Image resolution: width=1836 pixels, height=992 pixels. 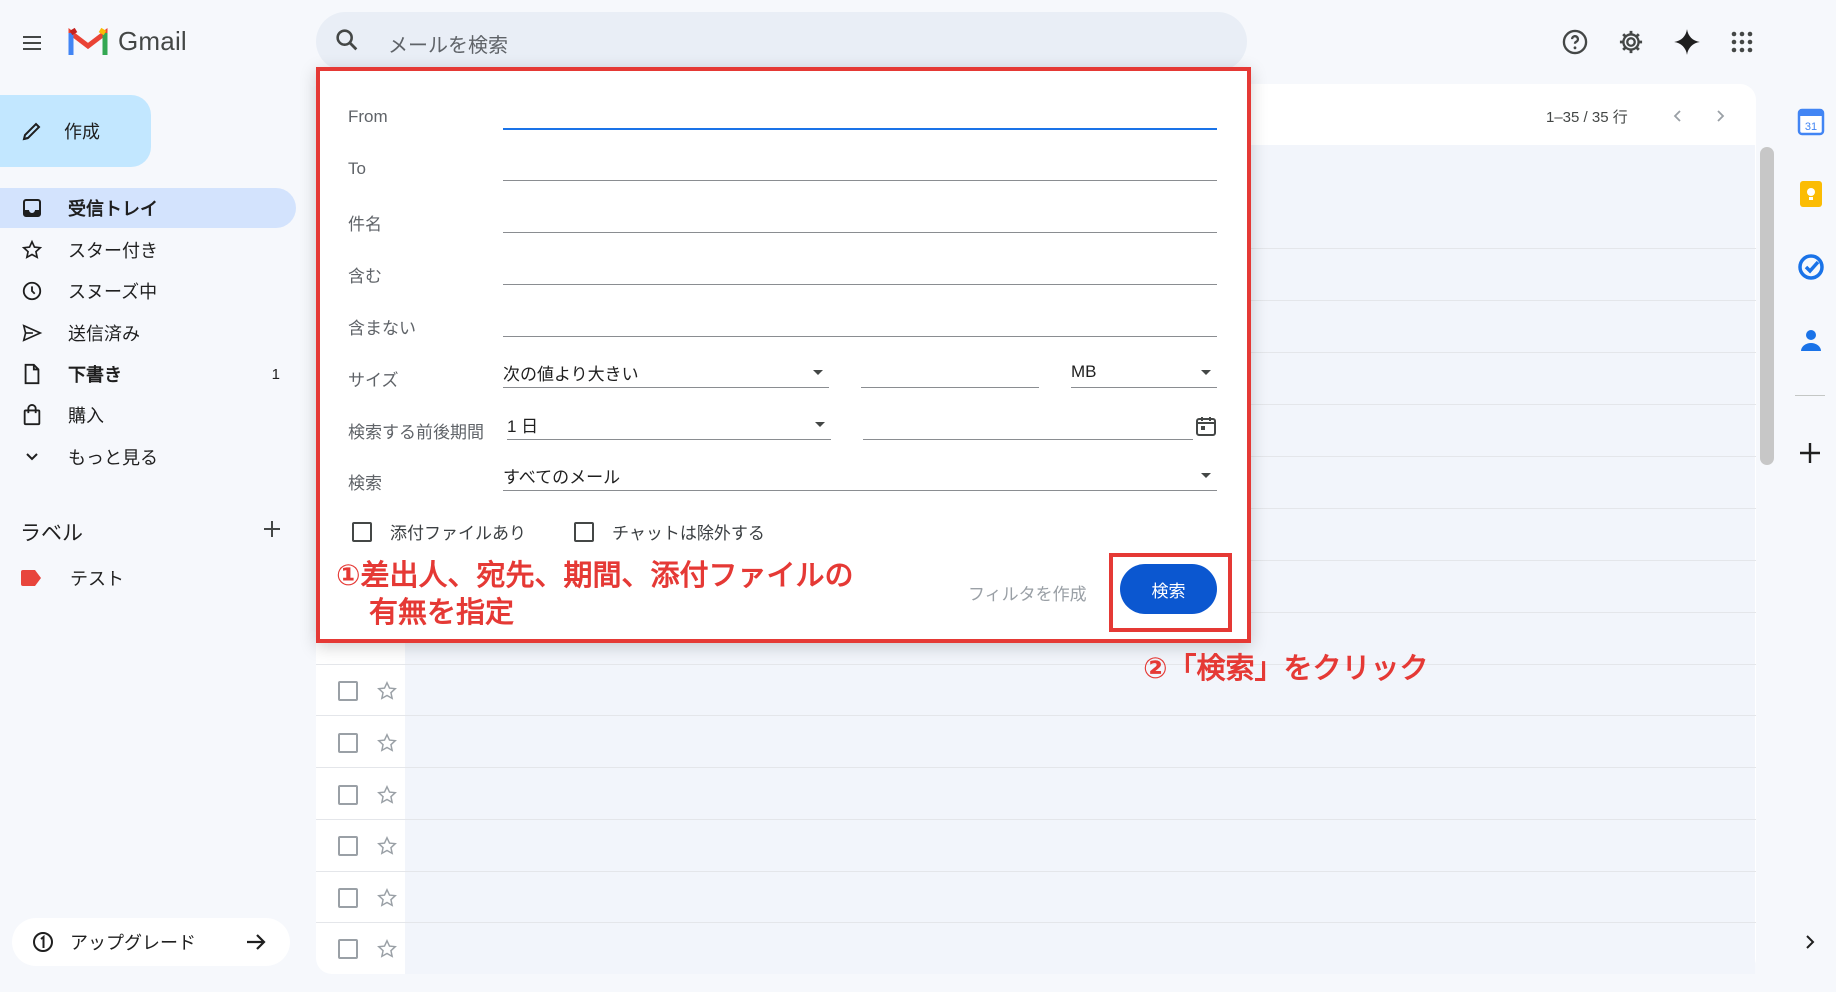 What do you see at coordinates (1811, 122) in the screenshot?
I see `calendar-icon: 31` at bounding box center [1811, 122].